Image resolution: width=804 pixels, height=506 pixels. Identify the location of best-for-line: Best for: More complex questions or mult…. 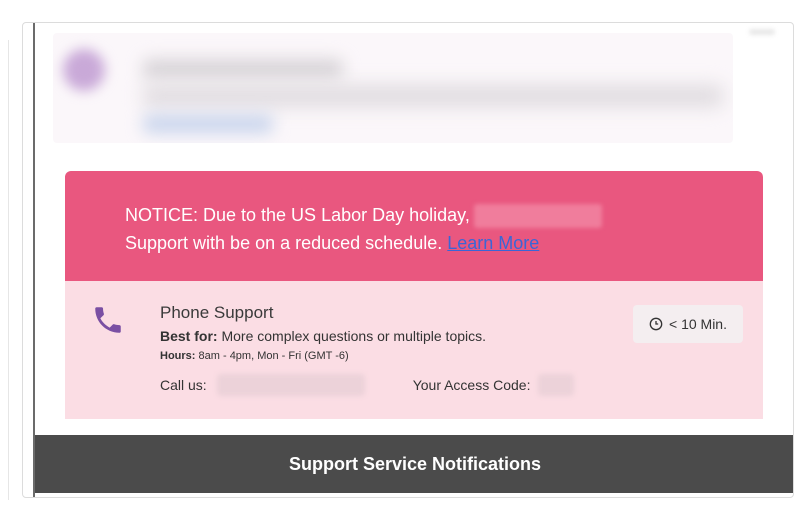
(323, 336).